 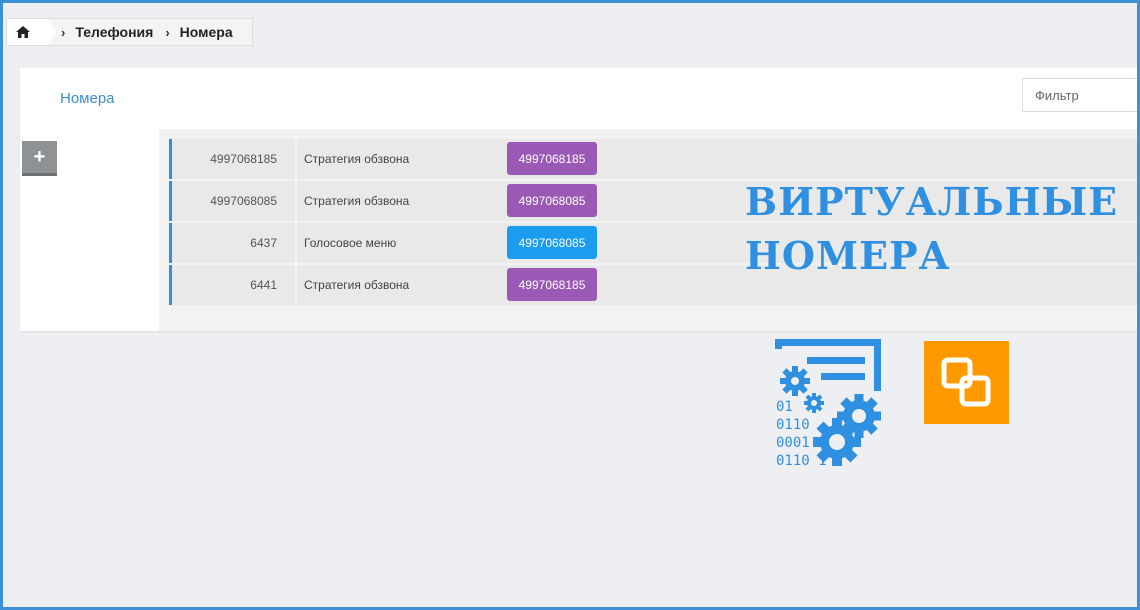 I want to click on breadcrumb-item-telephony: Телефония, so click(x=114, y=32).